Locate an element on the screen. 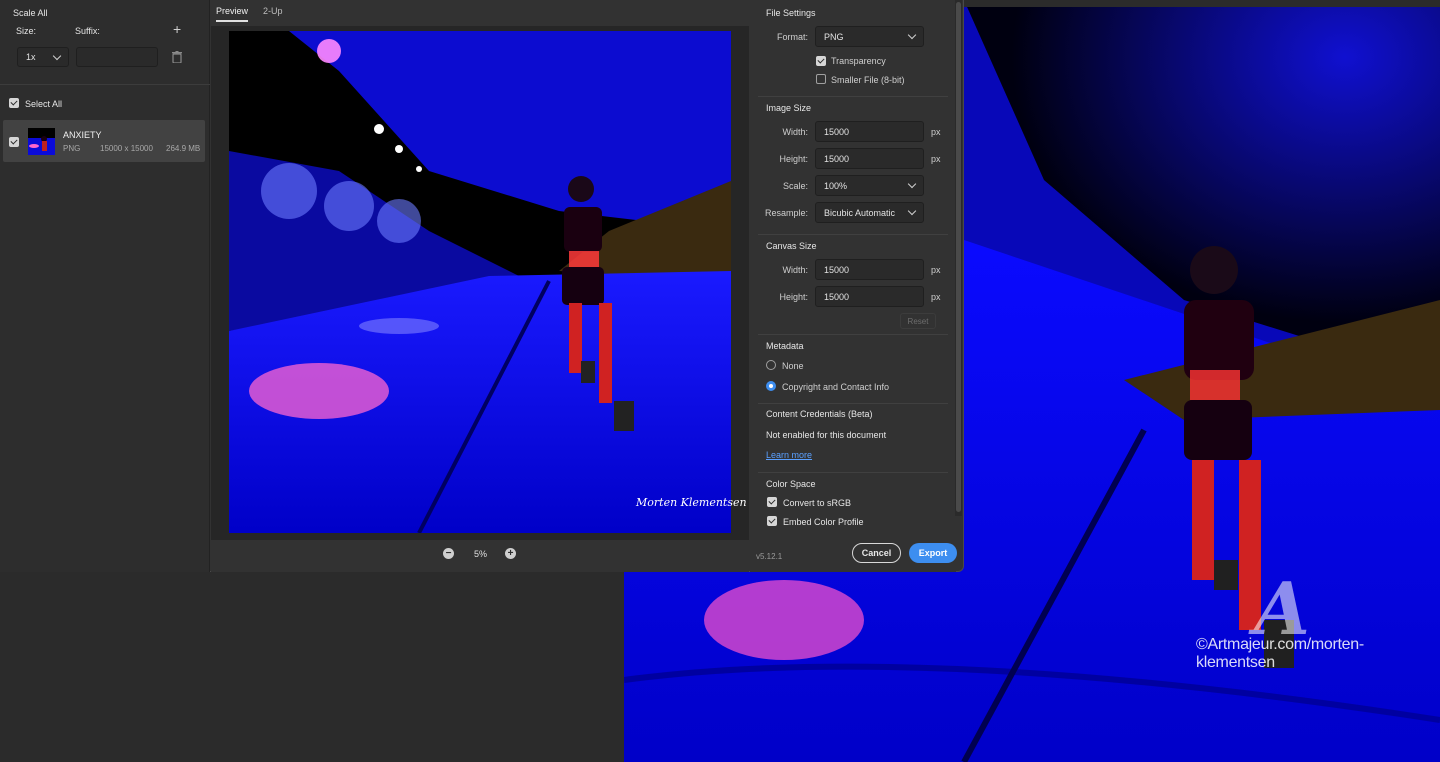  convert-srgb-checkbox is located at coordinates (772, 502).